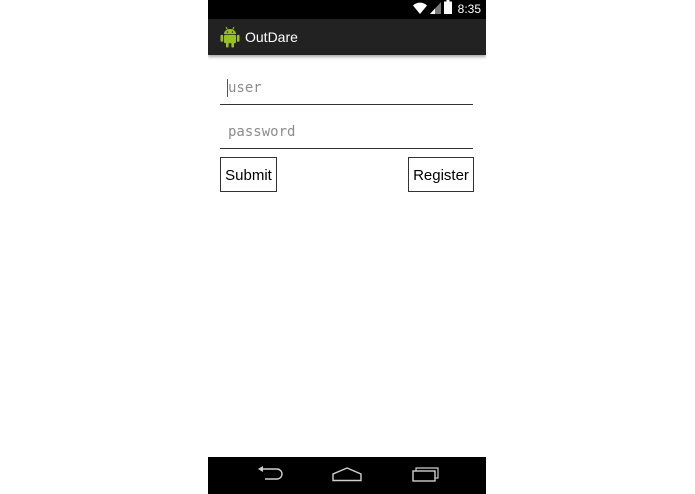  I want to click on android-icon, so click(230, 37).